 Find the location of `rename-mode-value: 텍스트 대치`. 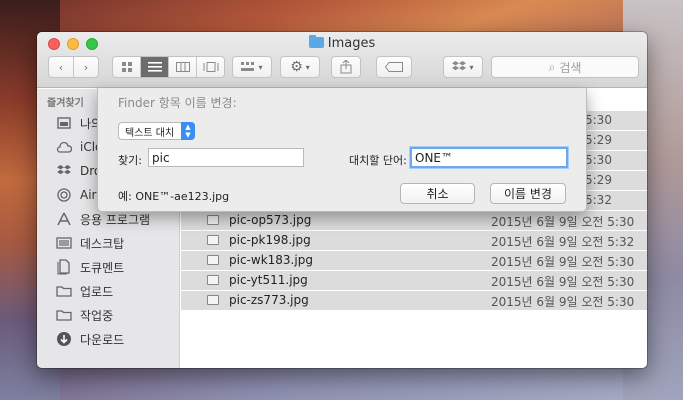

rename-mode-value: 텍스트 대치 is located at coordinates (150, 133).